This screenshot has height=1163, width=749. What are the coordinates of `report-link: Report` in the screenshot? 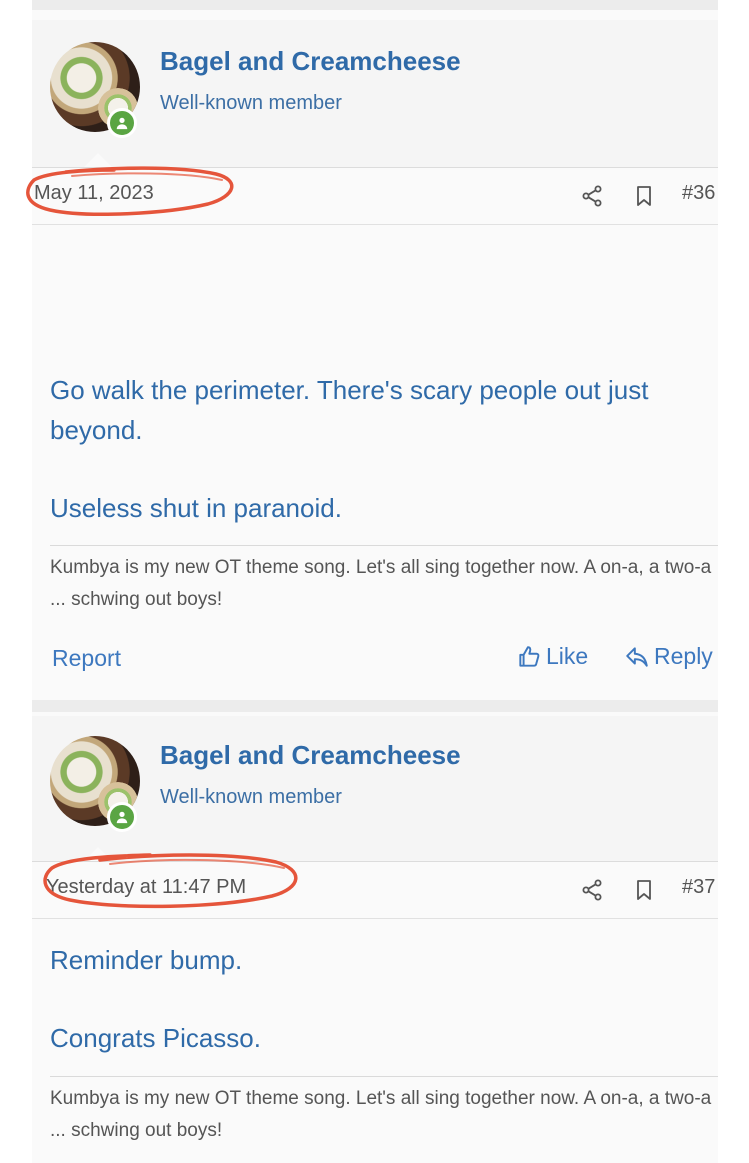 It's located at (86, 658).